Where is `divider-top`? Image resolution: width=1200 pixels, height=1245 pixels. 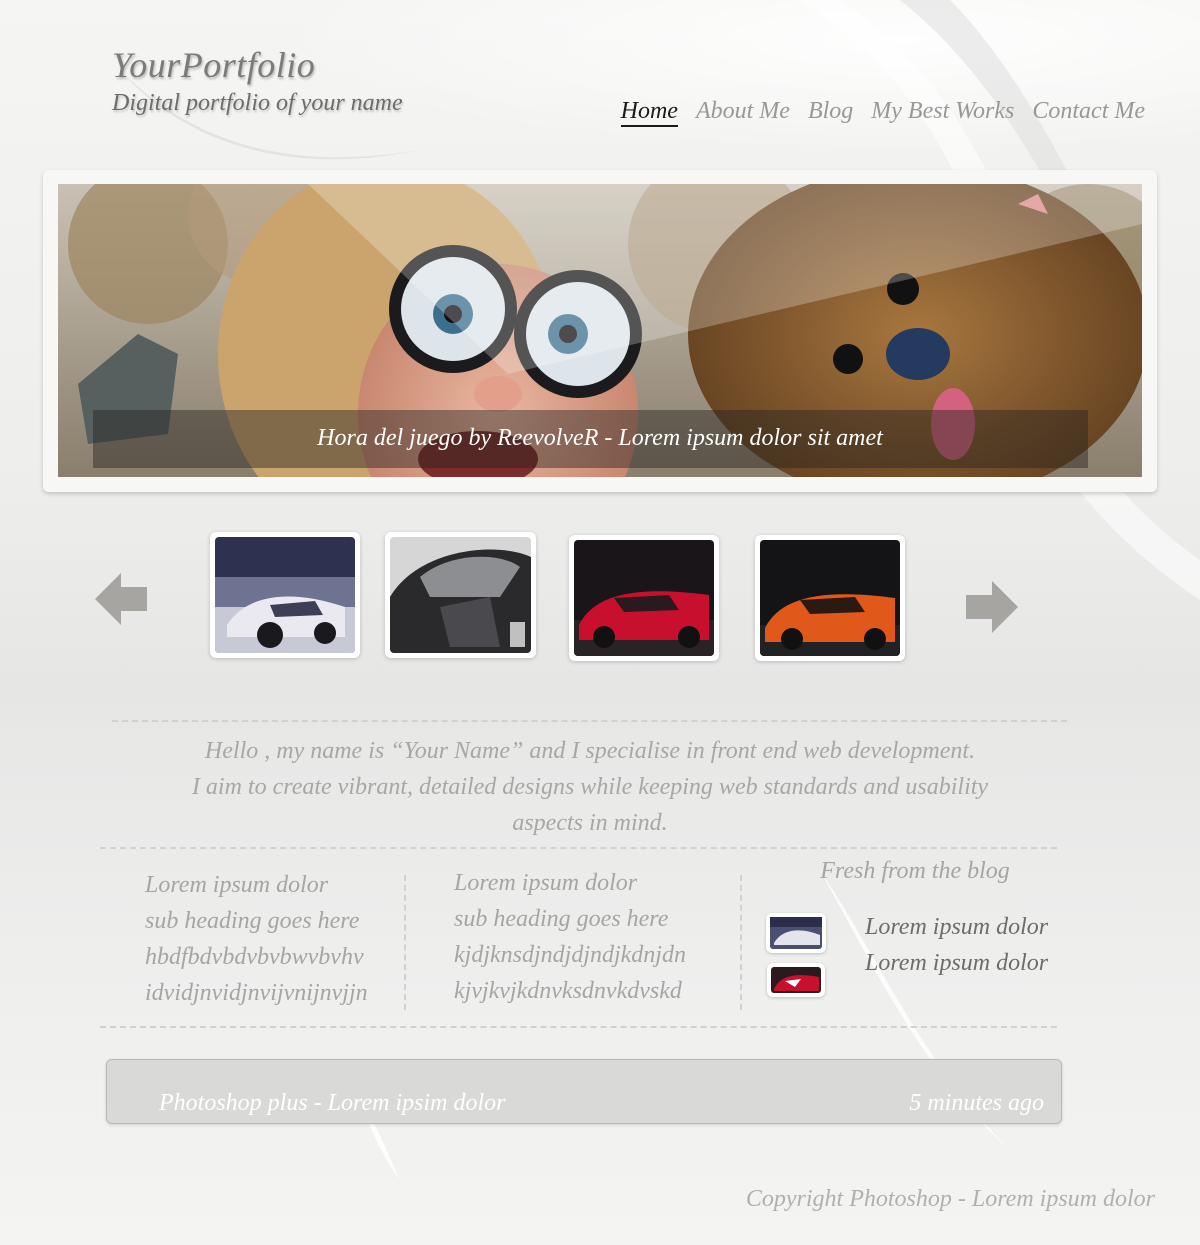
divider-top is located at coordinates (589, 721).